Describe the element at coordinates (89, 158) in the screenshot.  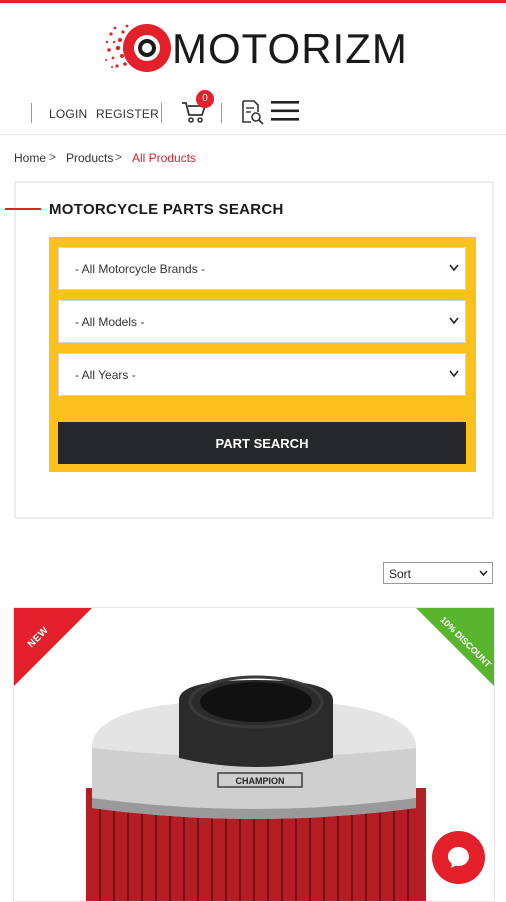
I see `breadcrumb-products: Products` at that location.